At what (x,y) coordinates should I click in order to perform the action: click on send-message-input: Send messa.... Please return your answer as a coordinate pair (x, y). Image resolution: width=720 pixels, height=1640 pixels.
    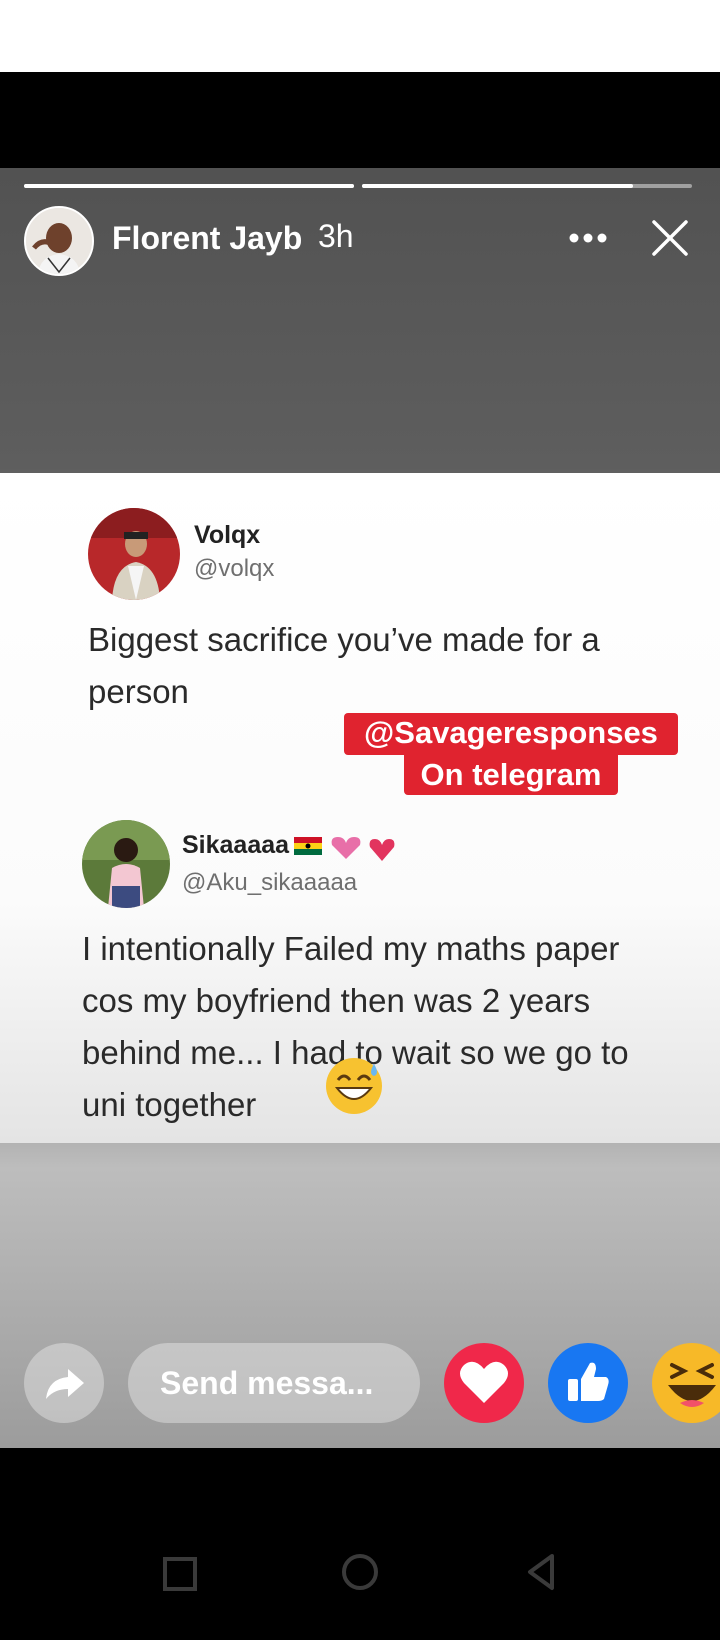
    Looking at the image, I should click on (274, 1383).